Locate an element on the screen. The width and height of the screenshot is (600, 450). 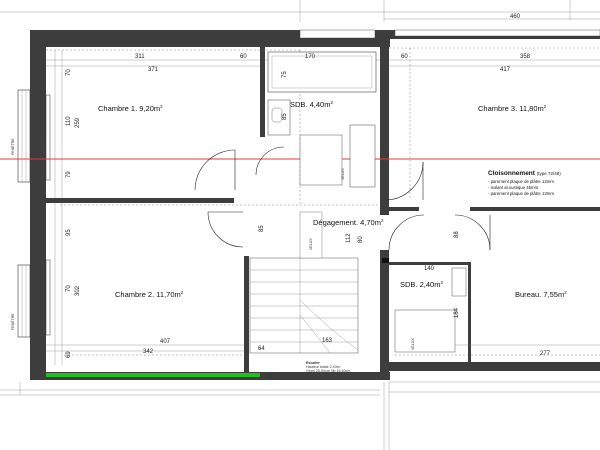
bureau-velux-label: VELUX is located at coordinates (413, 344).